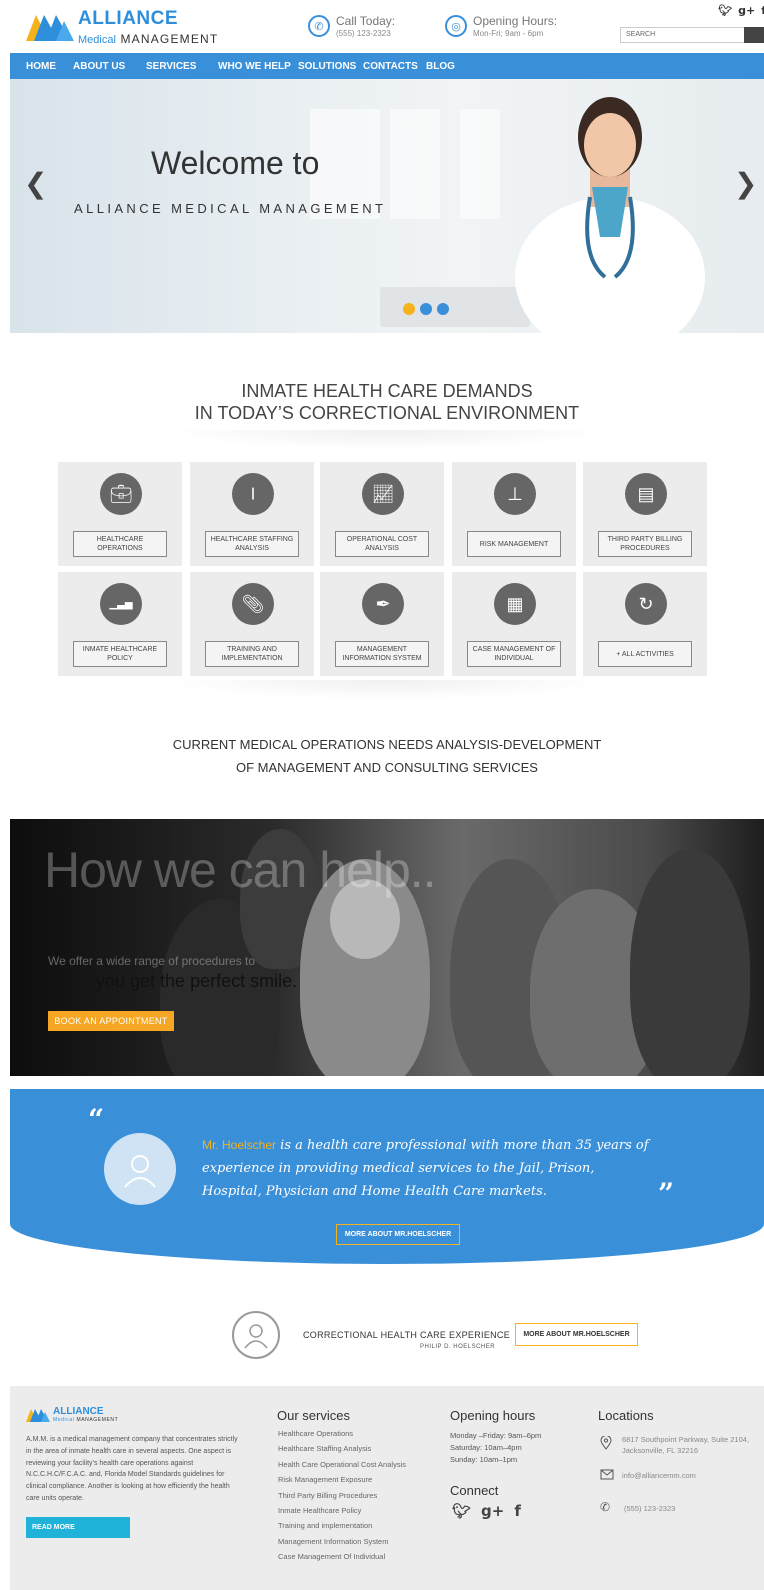 Image resolution: width=764 pixels, height=1590 pixels. What do you see at coordinates (111, 1021) in the screenshot?
I see `book-appointment-button: BOOK AN APPOINTMENT` at bounding box center [111, 1021].